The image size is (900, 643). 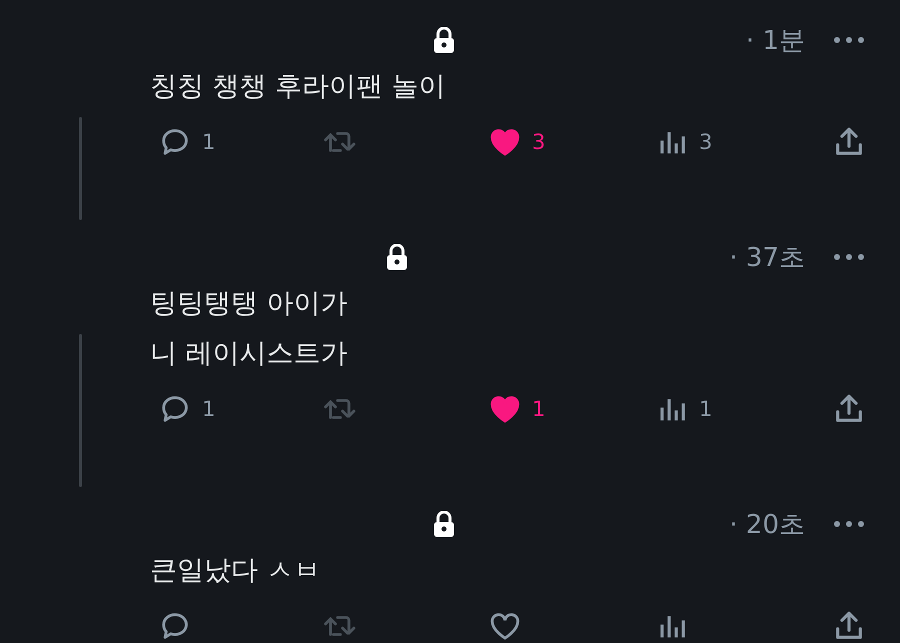 What do you see at coordinates (236, 571) in the screenshot?
I see `tweet-text: 큰일났다 ㅅㅂ` at bounding box center [236, 571].